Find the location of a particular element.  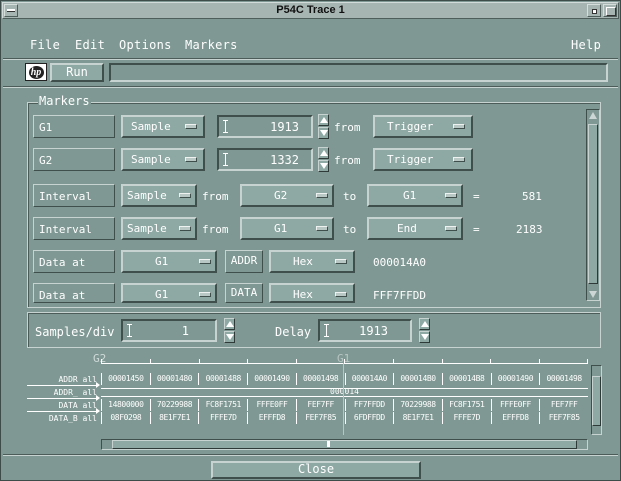

wave-cell: 00001450 is located at coordinates (125, 379).